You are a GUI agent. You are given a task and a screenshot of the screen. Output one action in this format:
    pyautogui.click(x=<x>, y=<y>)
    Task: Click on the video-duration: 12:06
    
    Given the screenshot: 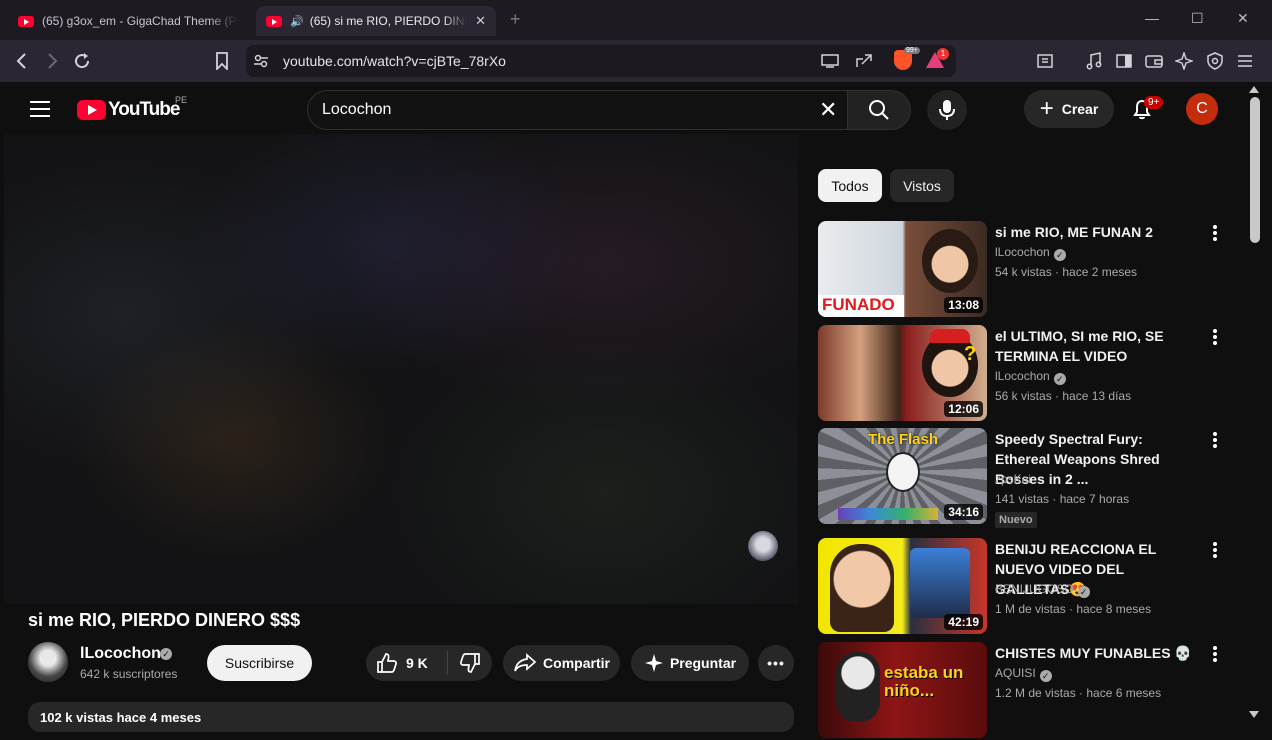 What is the action you would take?
    pyautogui.click(x=963, y=409)
    